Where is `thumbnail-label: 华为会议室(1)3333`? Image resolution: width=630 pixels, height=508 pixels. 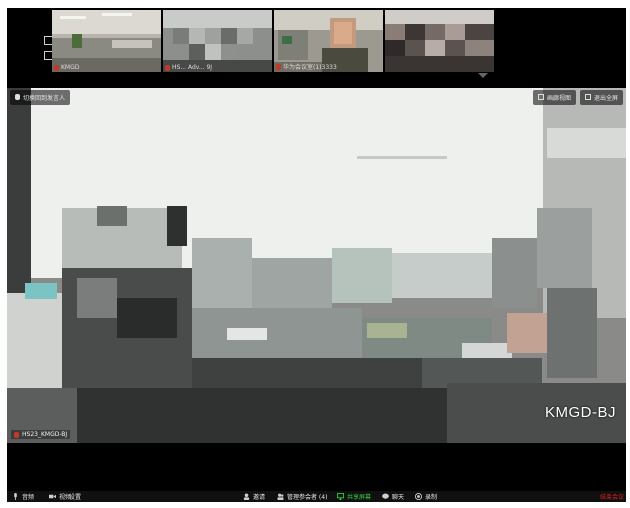 thumbnail-label: 华为会议室(1)3333 is located at coordinates (306, 66).